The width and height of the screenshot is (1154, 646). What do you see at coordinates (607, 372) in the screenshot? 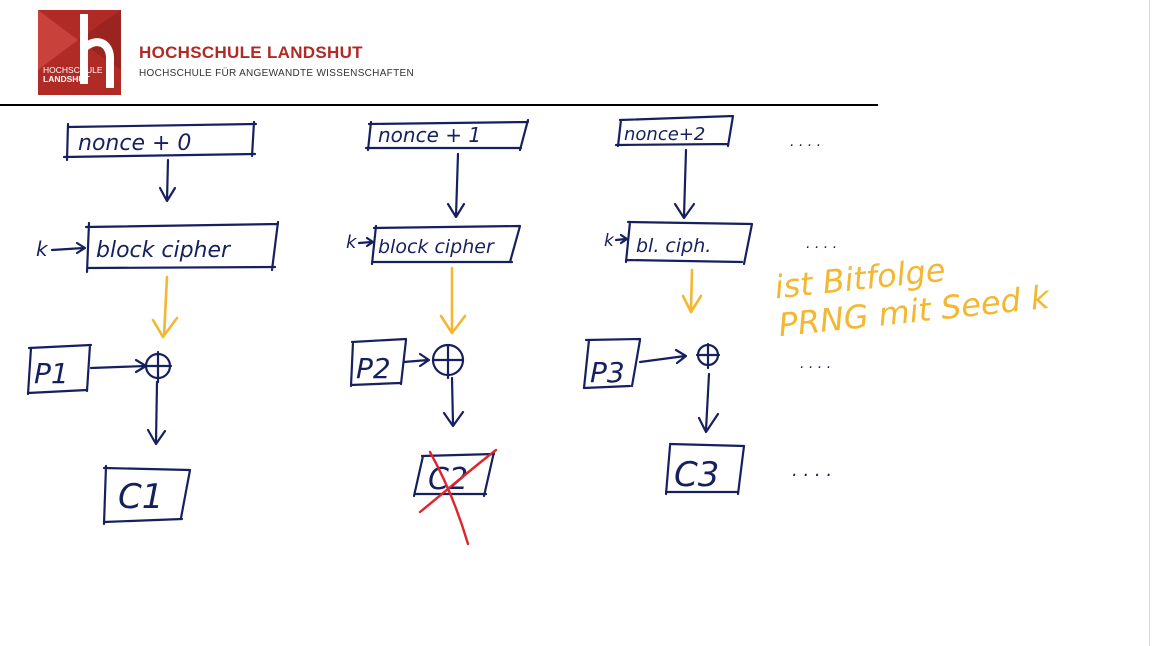
I see `plaintext-label-3: P3` at bounding box center [607, 372].